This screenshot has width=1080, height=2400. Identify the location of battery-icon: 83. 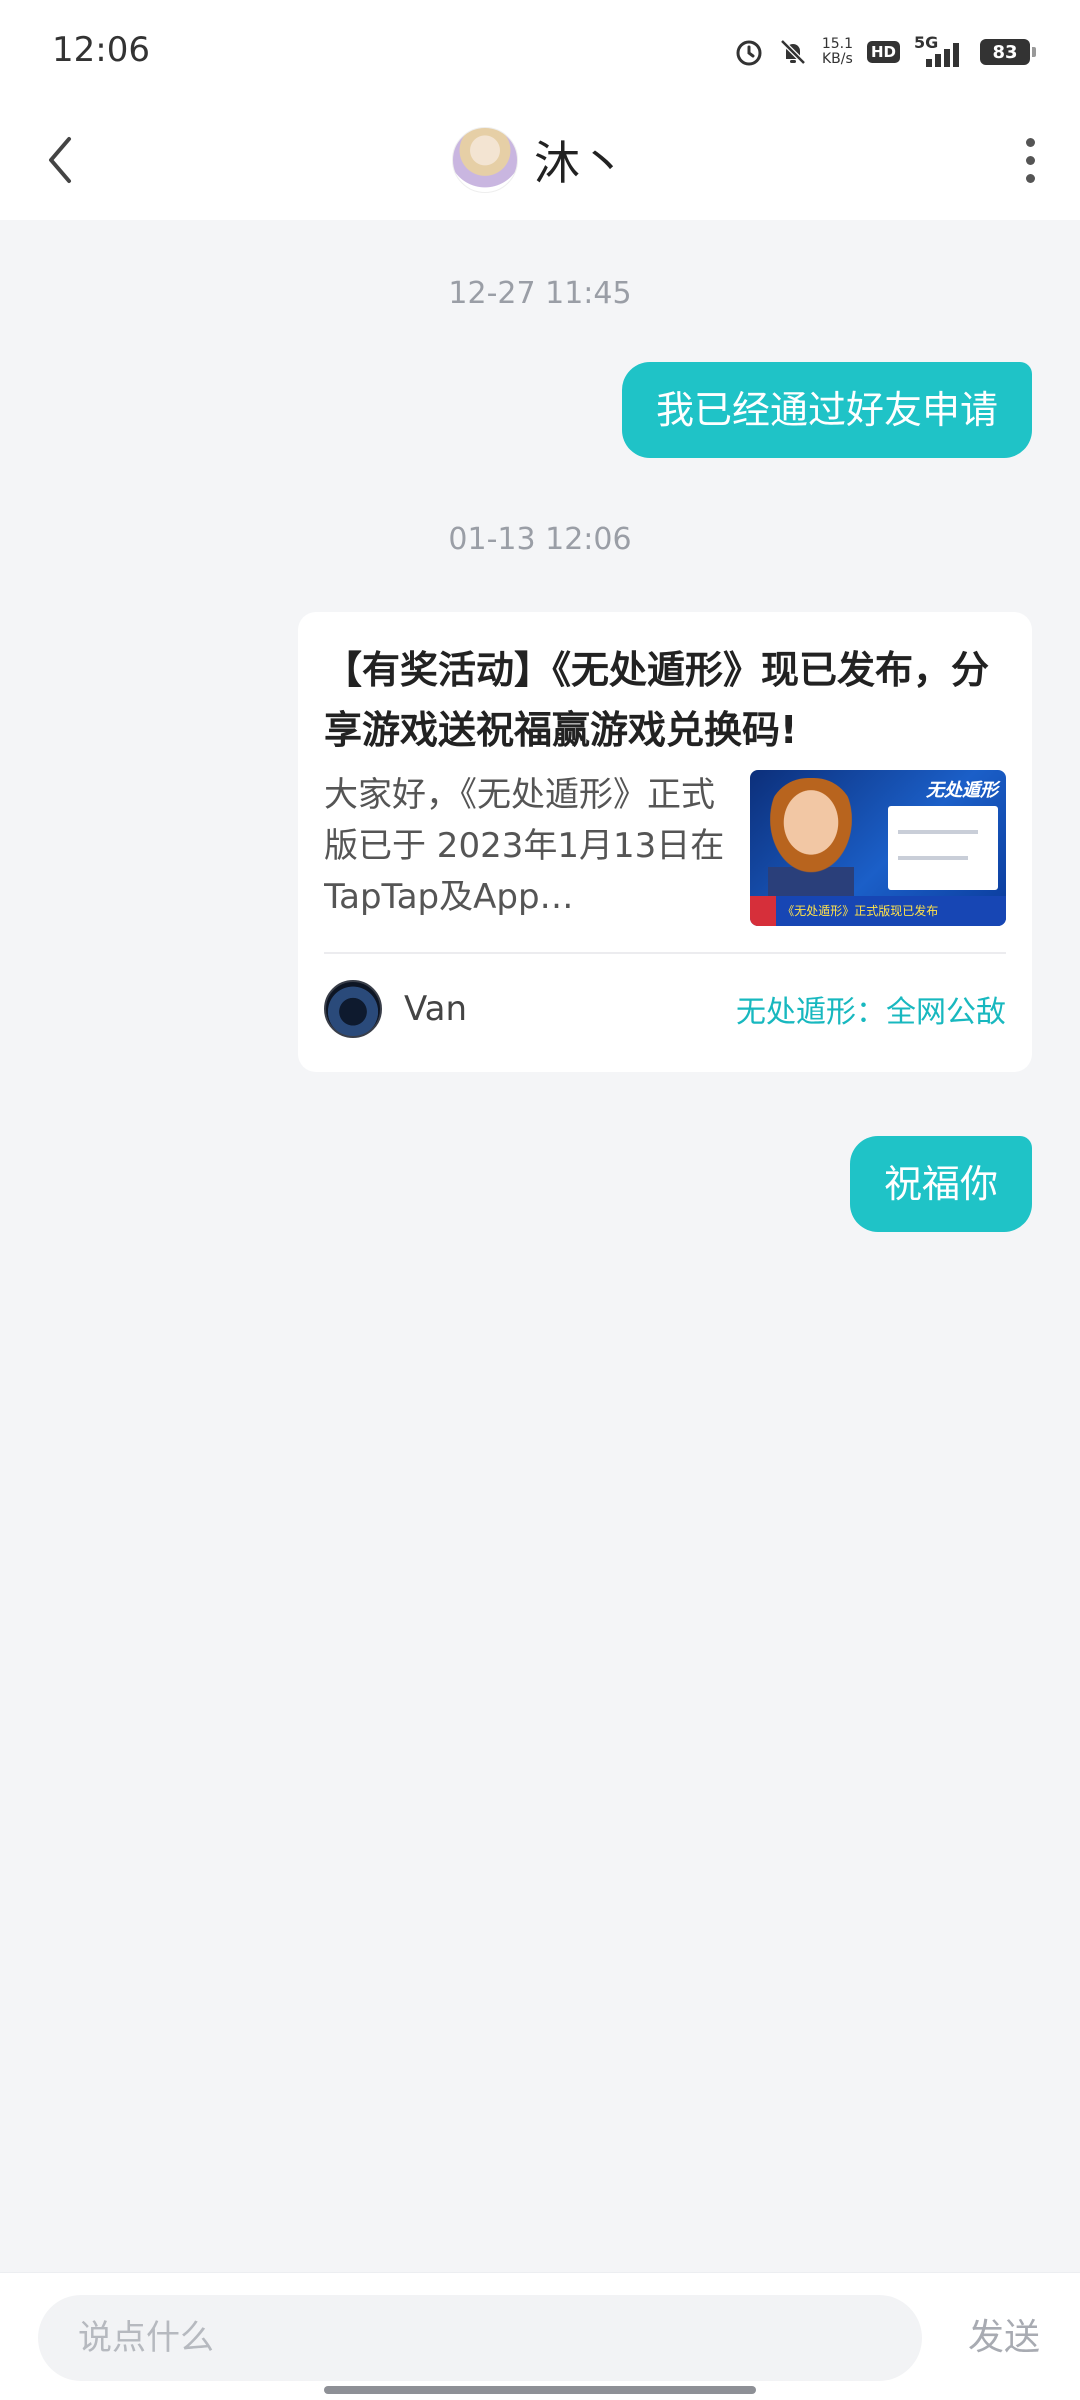
(1008, 52).